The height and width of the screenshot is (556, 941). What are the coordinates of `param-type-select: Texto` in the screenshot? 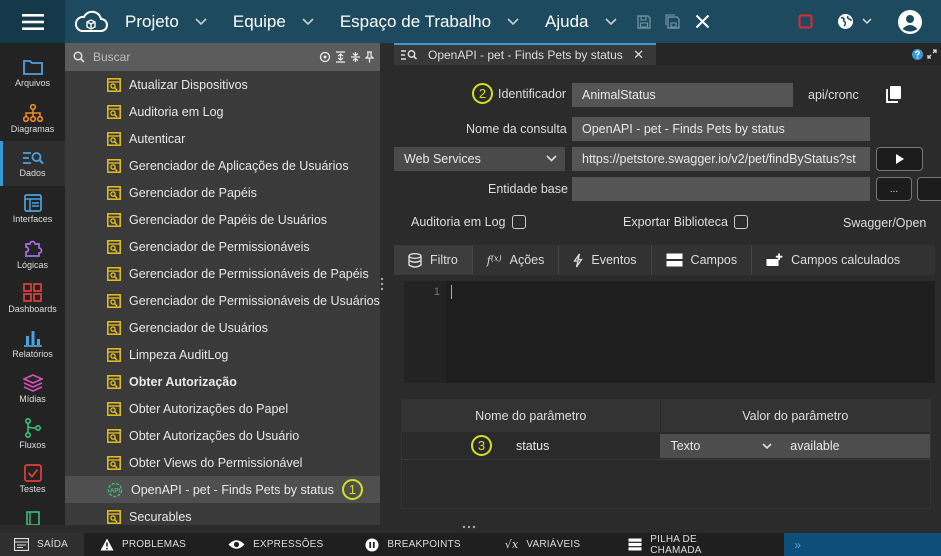 It's located at (720, 445).